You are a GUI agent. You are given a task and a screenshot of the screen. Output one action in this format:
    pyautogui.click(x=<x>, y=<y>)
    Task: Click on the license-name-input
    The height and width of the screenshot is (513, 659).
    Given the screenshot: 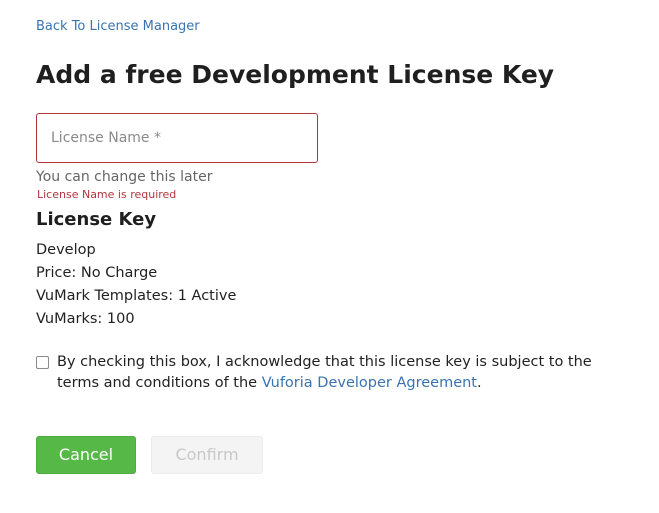 What is the action you would take?
    pyautogui.click(x=177, y=138)
    